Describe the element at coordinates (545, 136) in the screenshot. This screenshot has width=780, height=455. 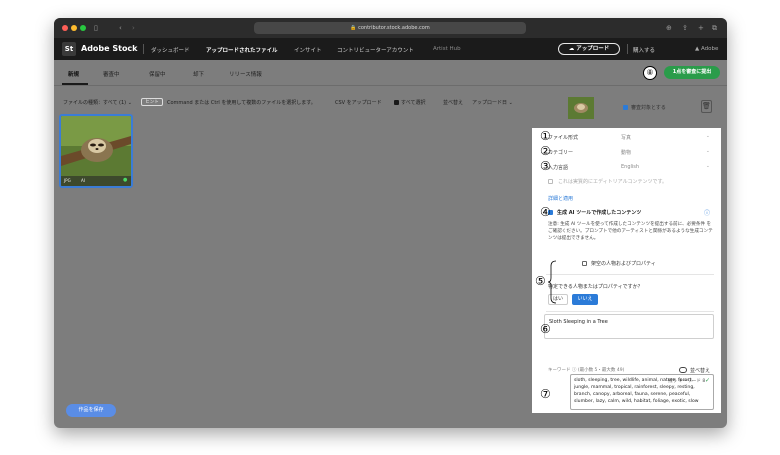
I see `annotation-1: ①` at that location.